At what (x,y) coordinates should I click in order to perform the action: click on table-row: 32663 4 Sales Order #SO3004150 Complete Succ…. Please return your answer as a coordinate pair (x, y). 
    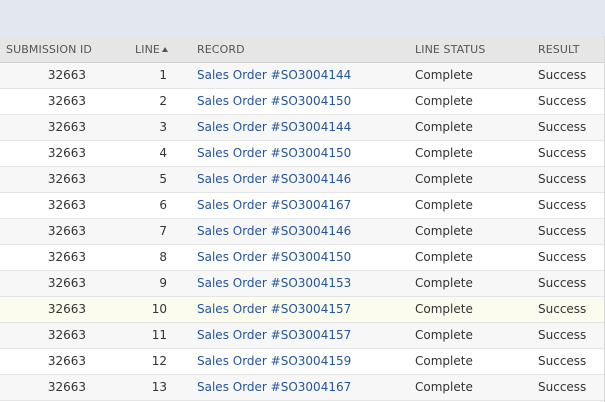
    Looking at the image, I should click on (302, 154).